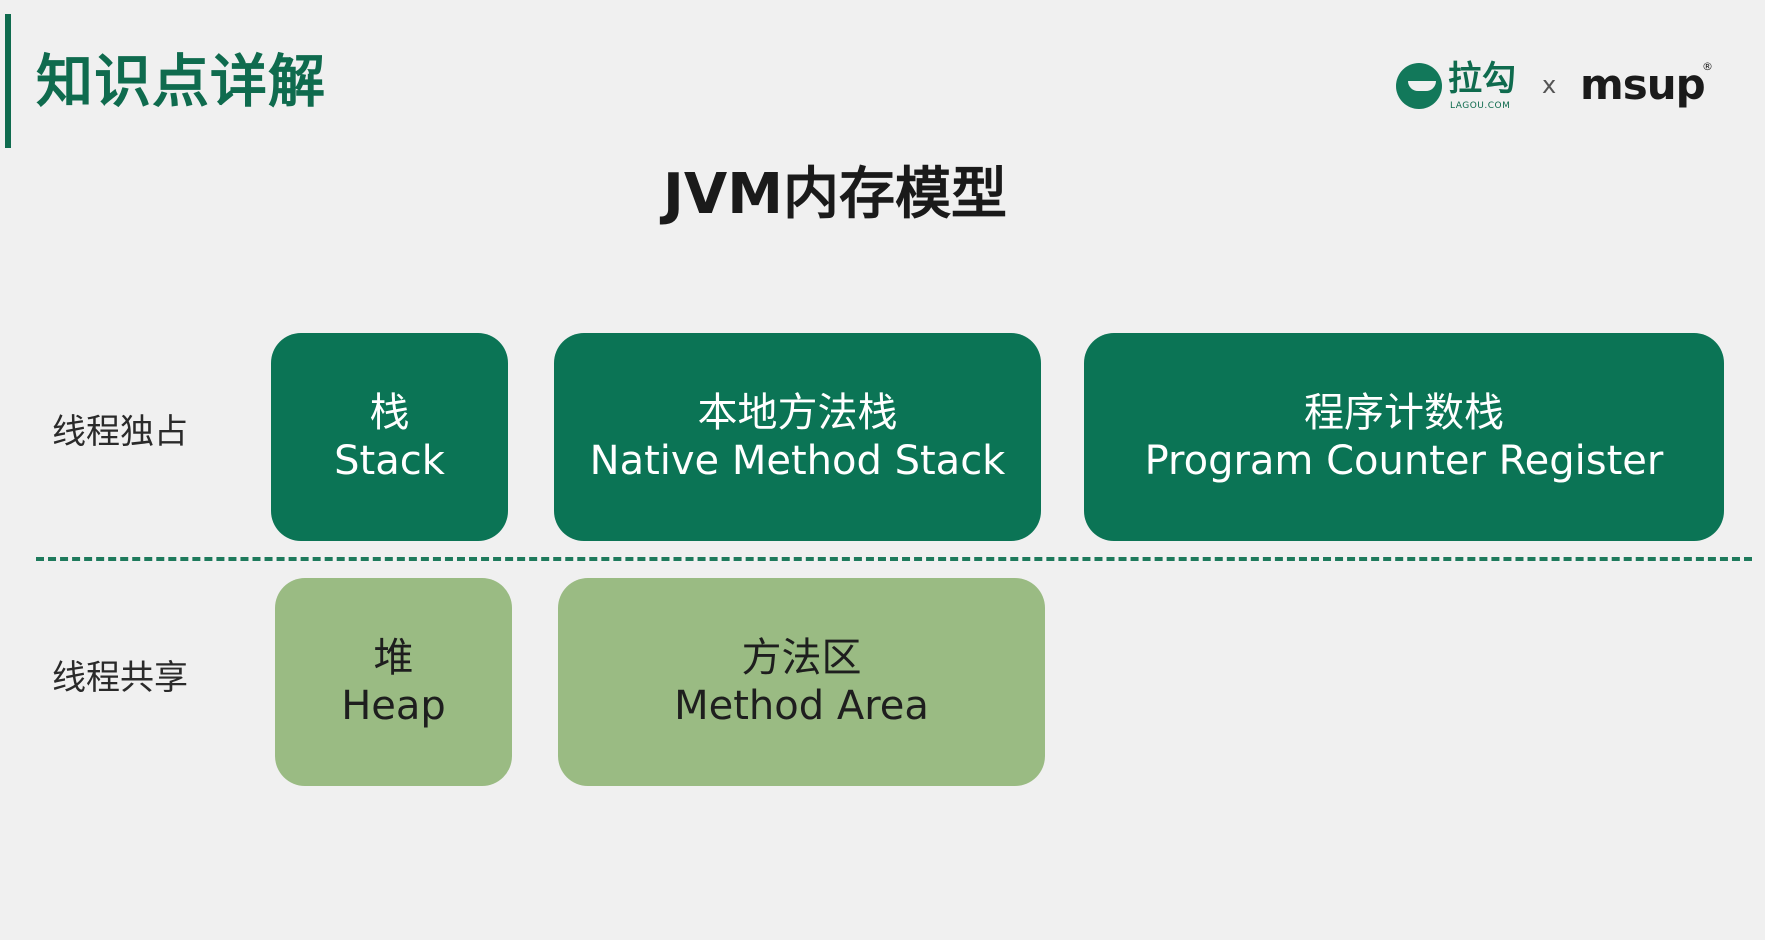 The height and width of the screenshot is (940, 1765). I want to click on lagou-logo-subtext: LAGOU.COM, so click(1480, 106).